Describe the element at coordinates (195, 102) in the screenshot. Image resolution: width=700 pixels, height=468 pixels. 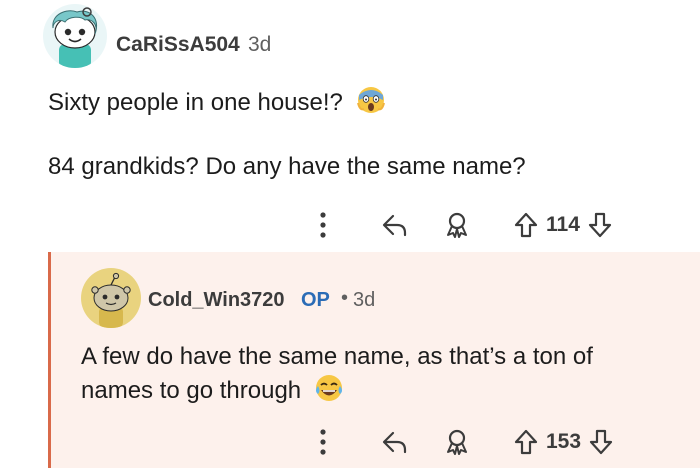
I see `comment-text: Sixty people in one house!?` at that location.